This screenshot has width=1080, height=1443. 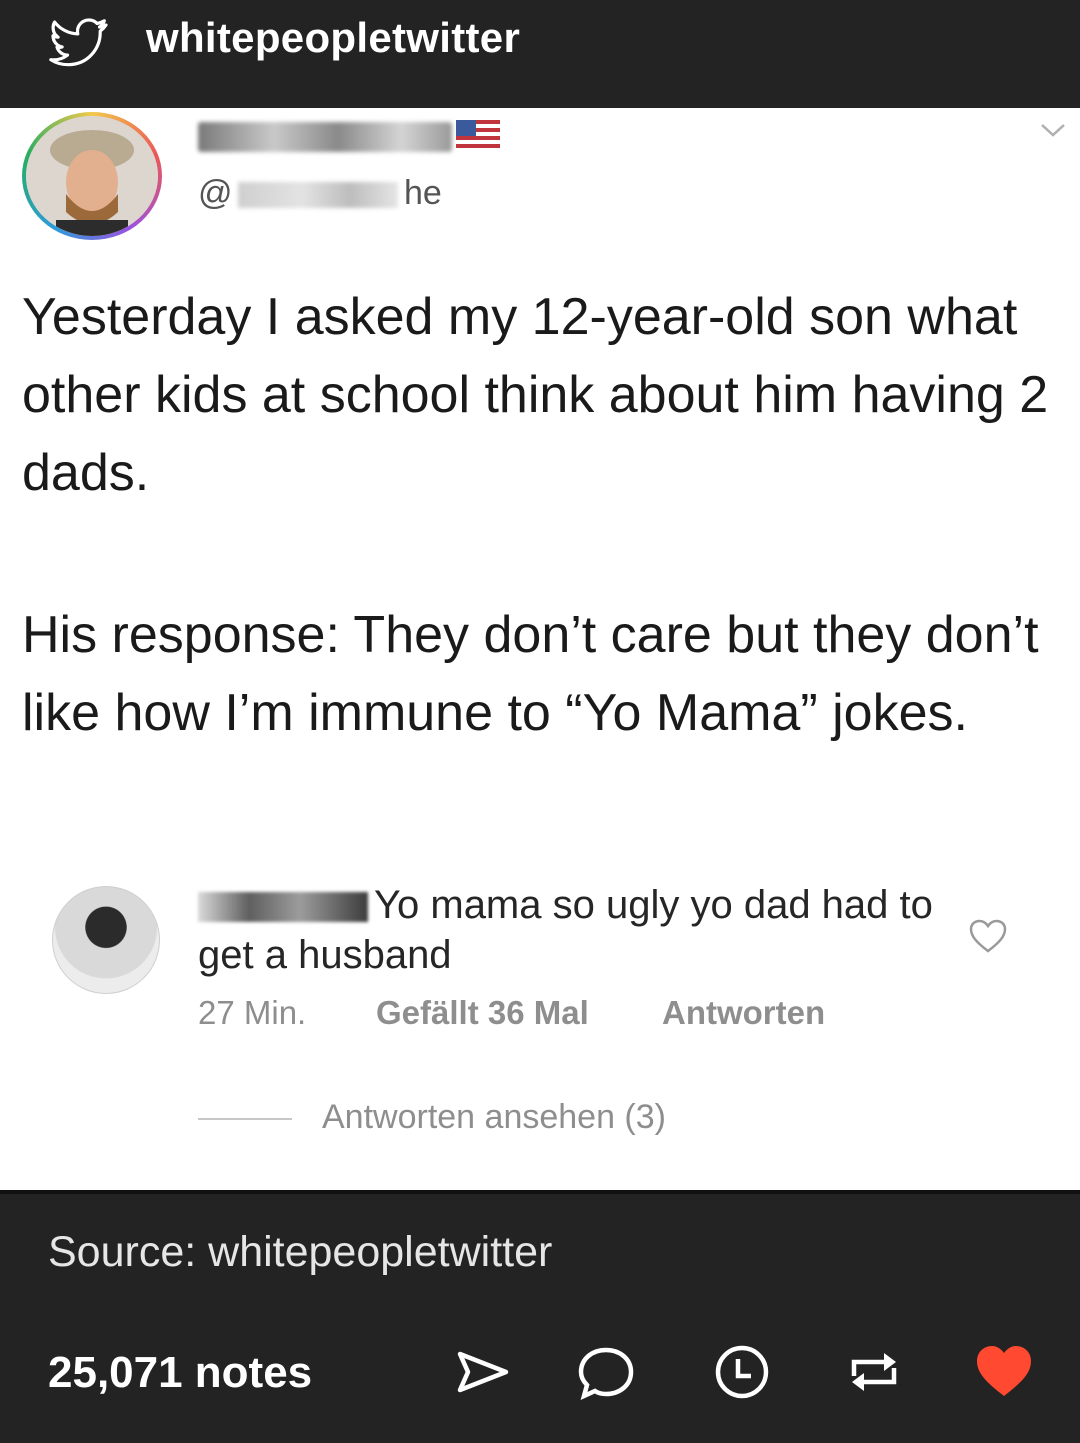 I want to click on source-link: Source: whitepeopletwitter, so click(x=300, y=1252).